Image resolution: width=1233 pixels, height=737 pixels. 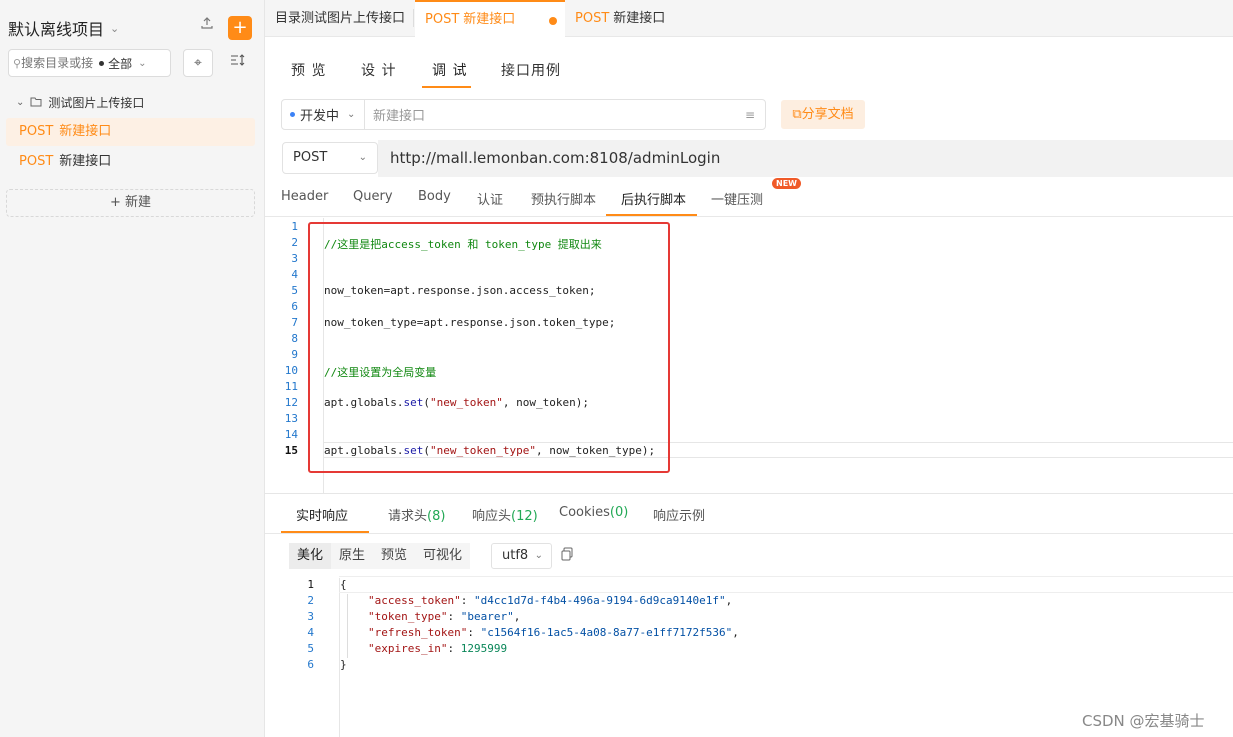 I want to click on json-key: "access_token", so click(x=414, y=600).